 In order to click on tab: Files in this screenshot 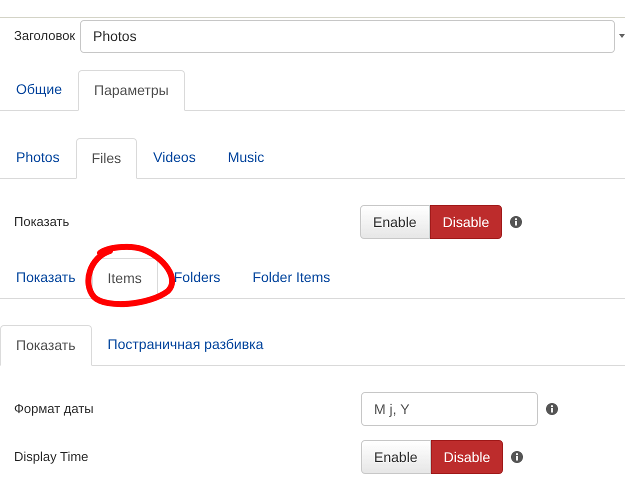, I will do `click(107, 158)`.